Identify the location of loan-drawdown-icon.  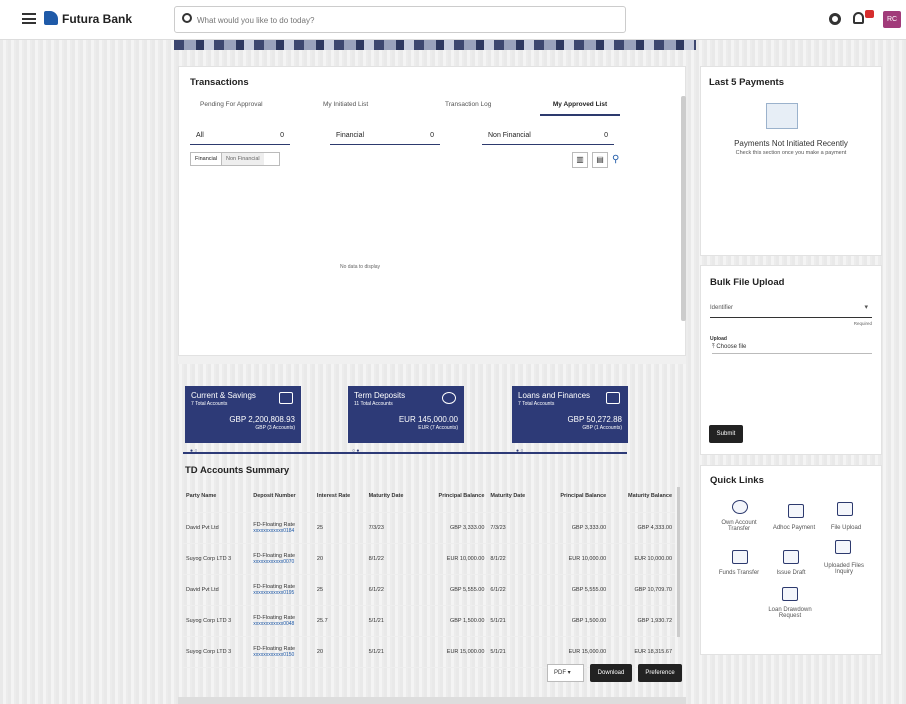
(790, 594).